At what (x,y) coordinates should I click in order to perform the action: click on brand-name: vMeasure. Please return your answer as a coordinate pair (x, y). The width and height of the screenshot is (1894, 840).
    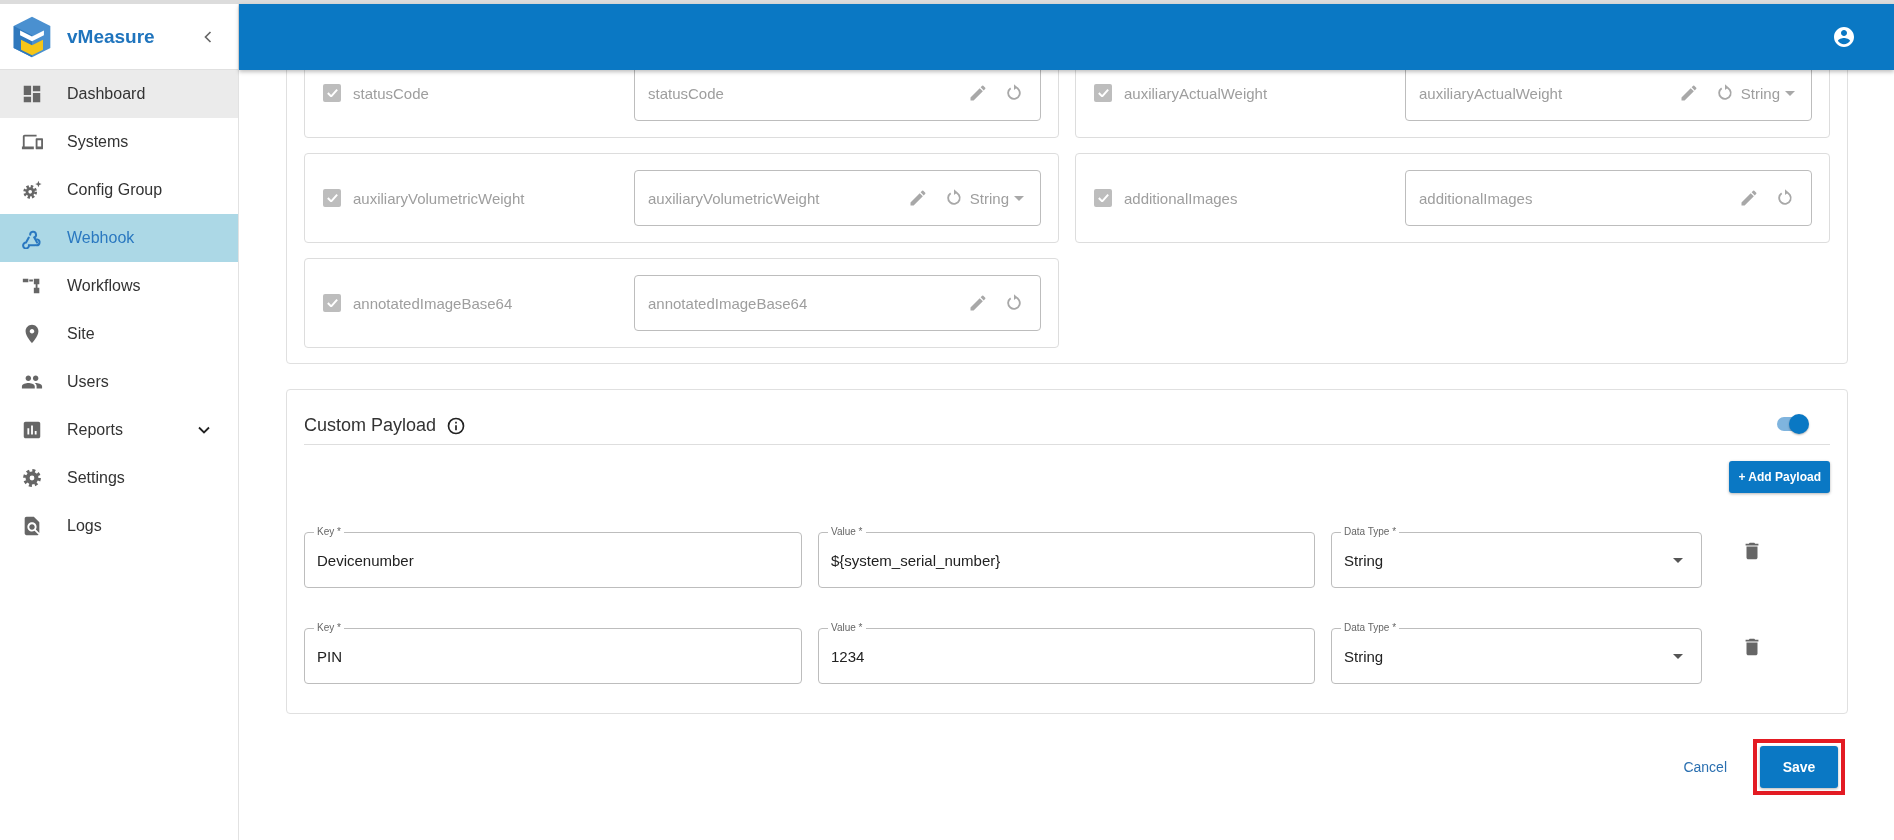
    Looking at the image, I should click on (111, 36).